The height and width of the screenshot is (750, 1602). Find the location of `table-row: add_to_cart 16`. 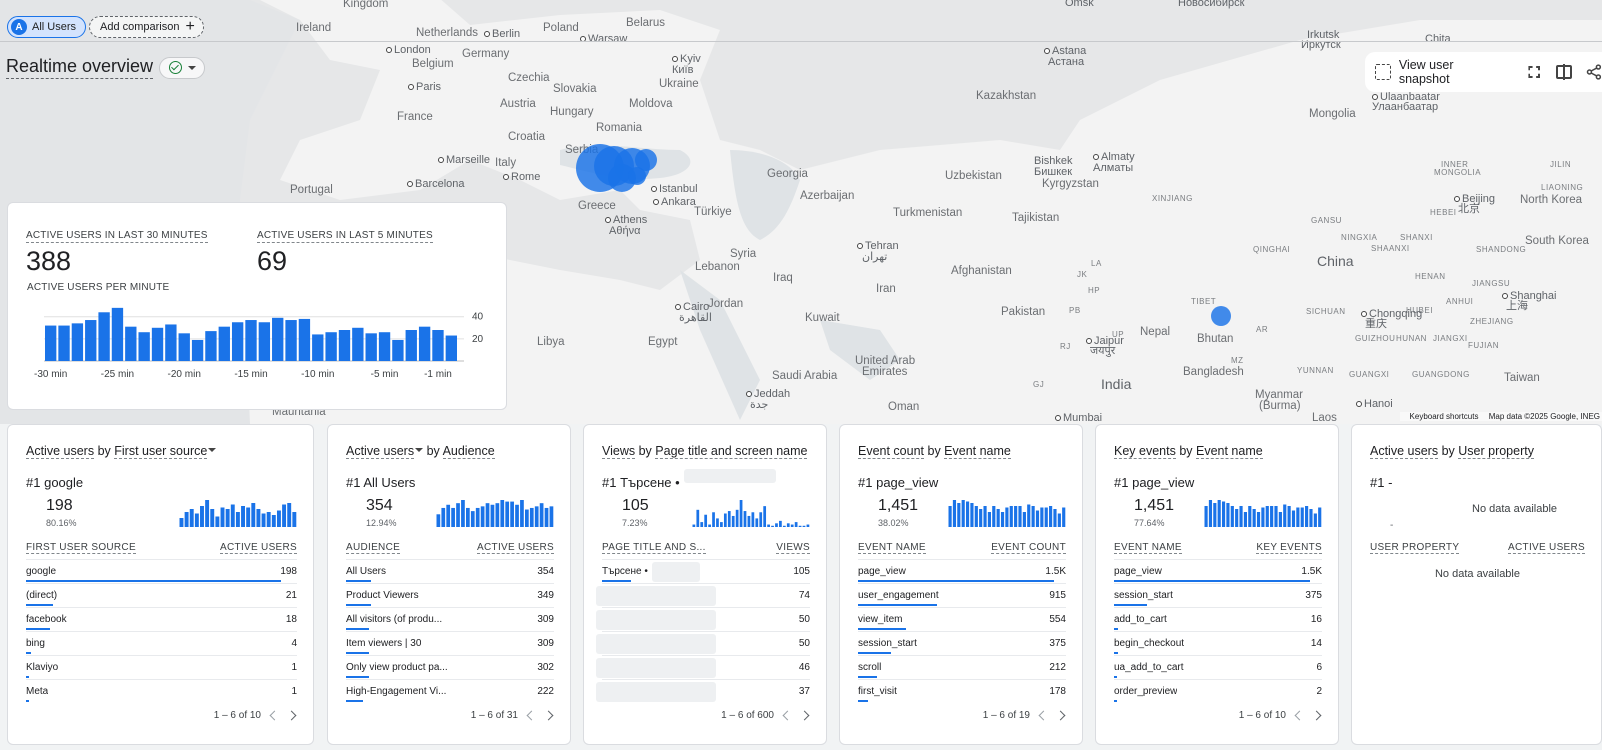

table-row: add_to_cart 16 is located at coordinates (1218, 619).